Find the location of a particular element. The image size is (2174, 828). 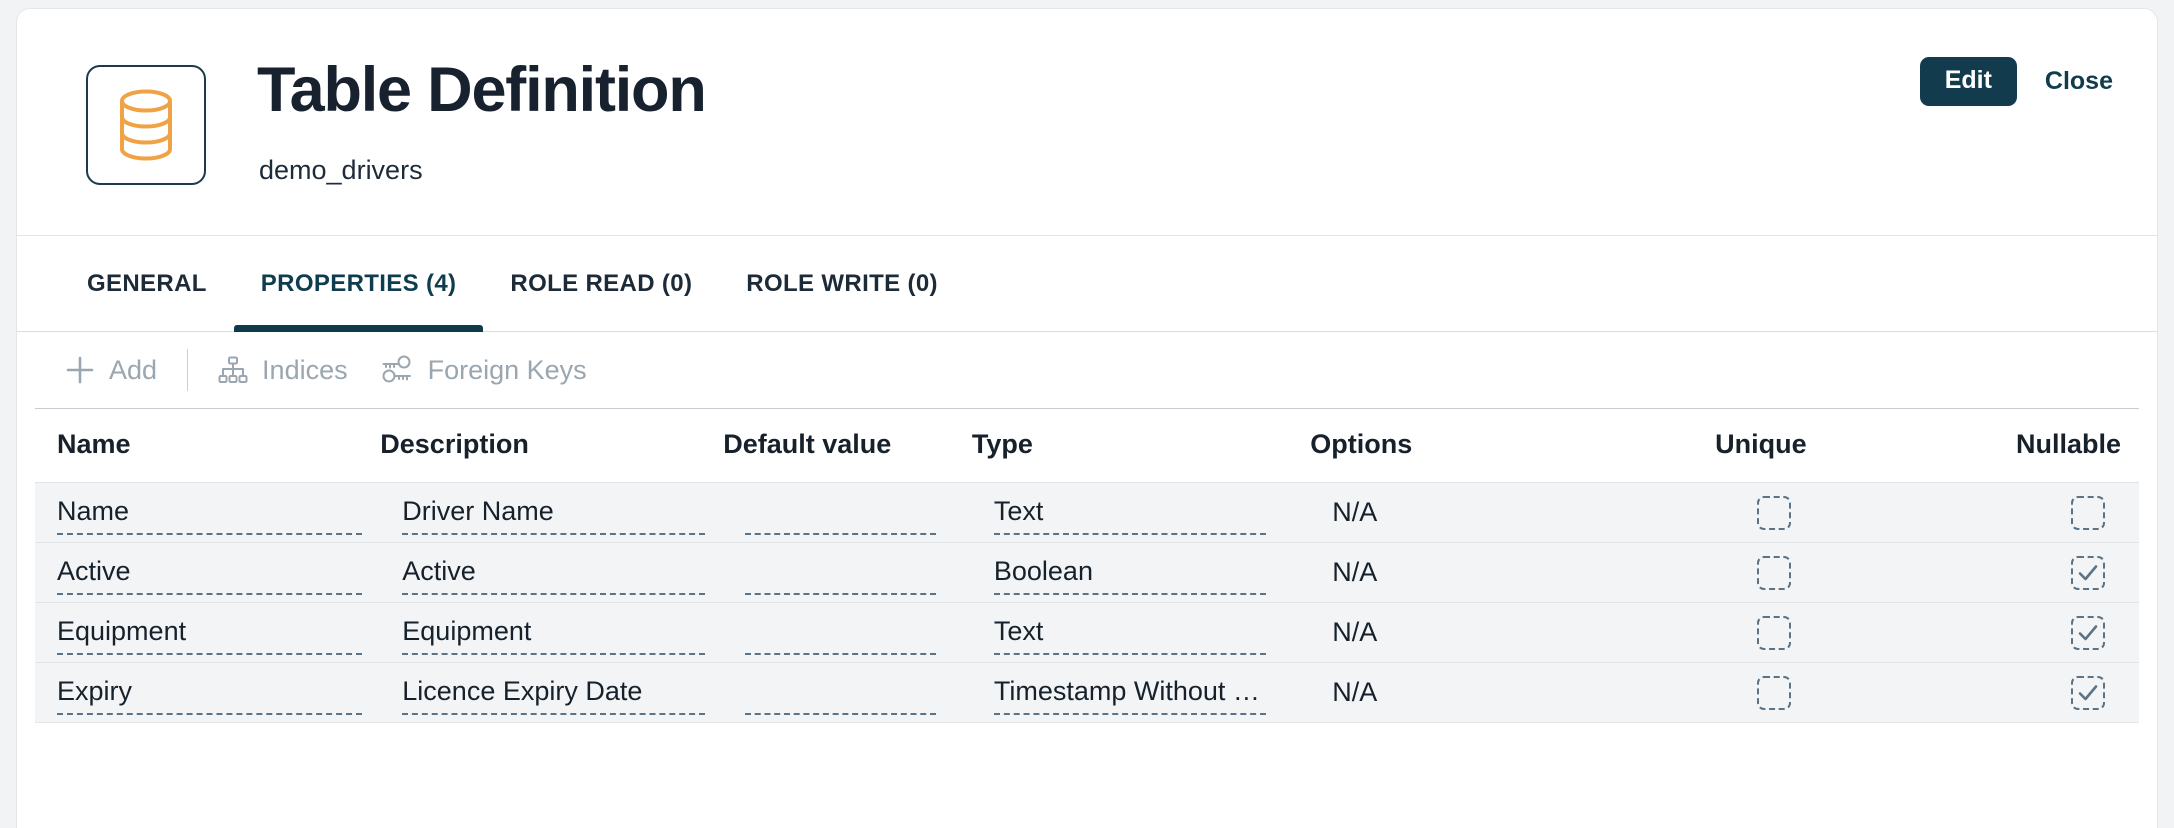

sitemap-icon is located at coordinates (233, 370).